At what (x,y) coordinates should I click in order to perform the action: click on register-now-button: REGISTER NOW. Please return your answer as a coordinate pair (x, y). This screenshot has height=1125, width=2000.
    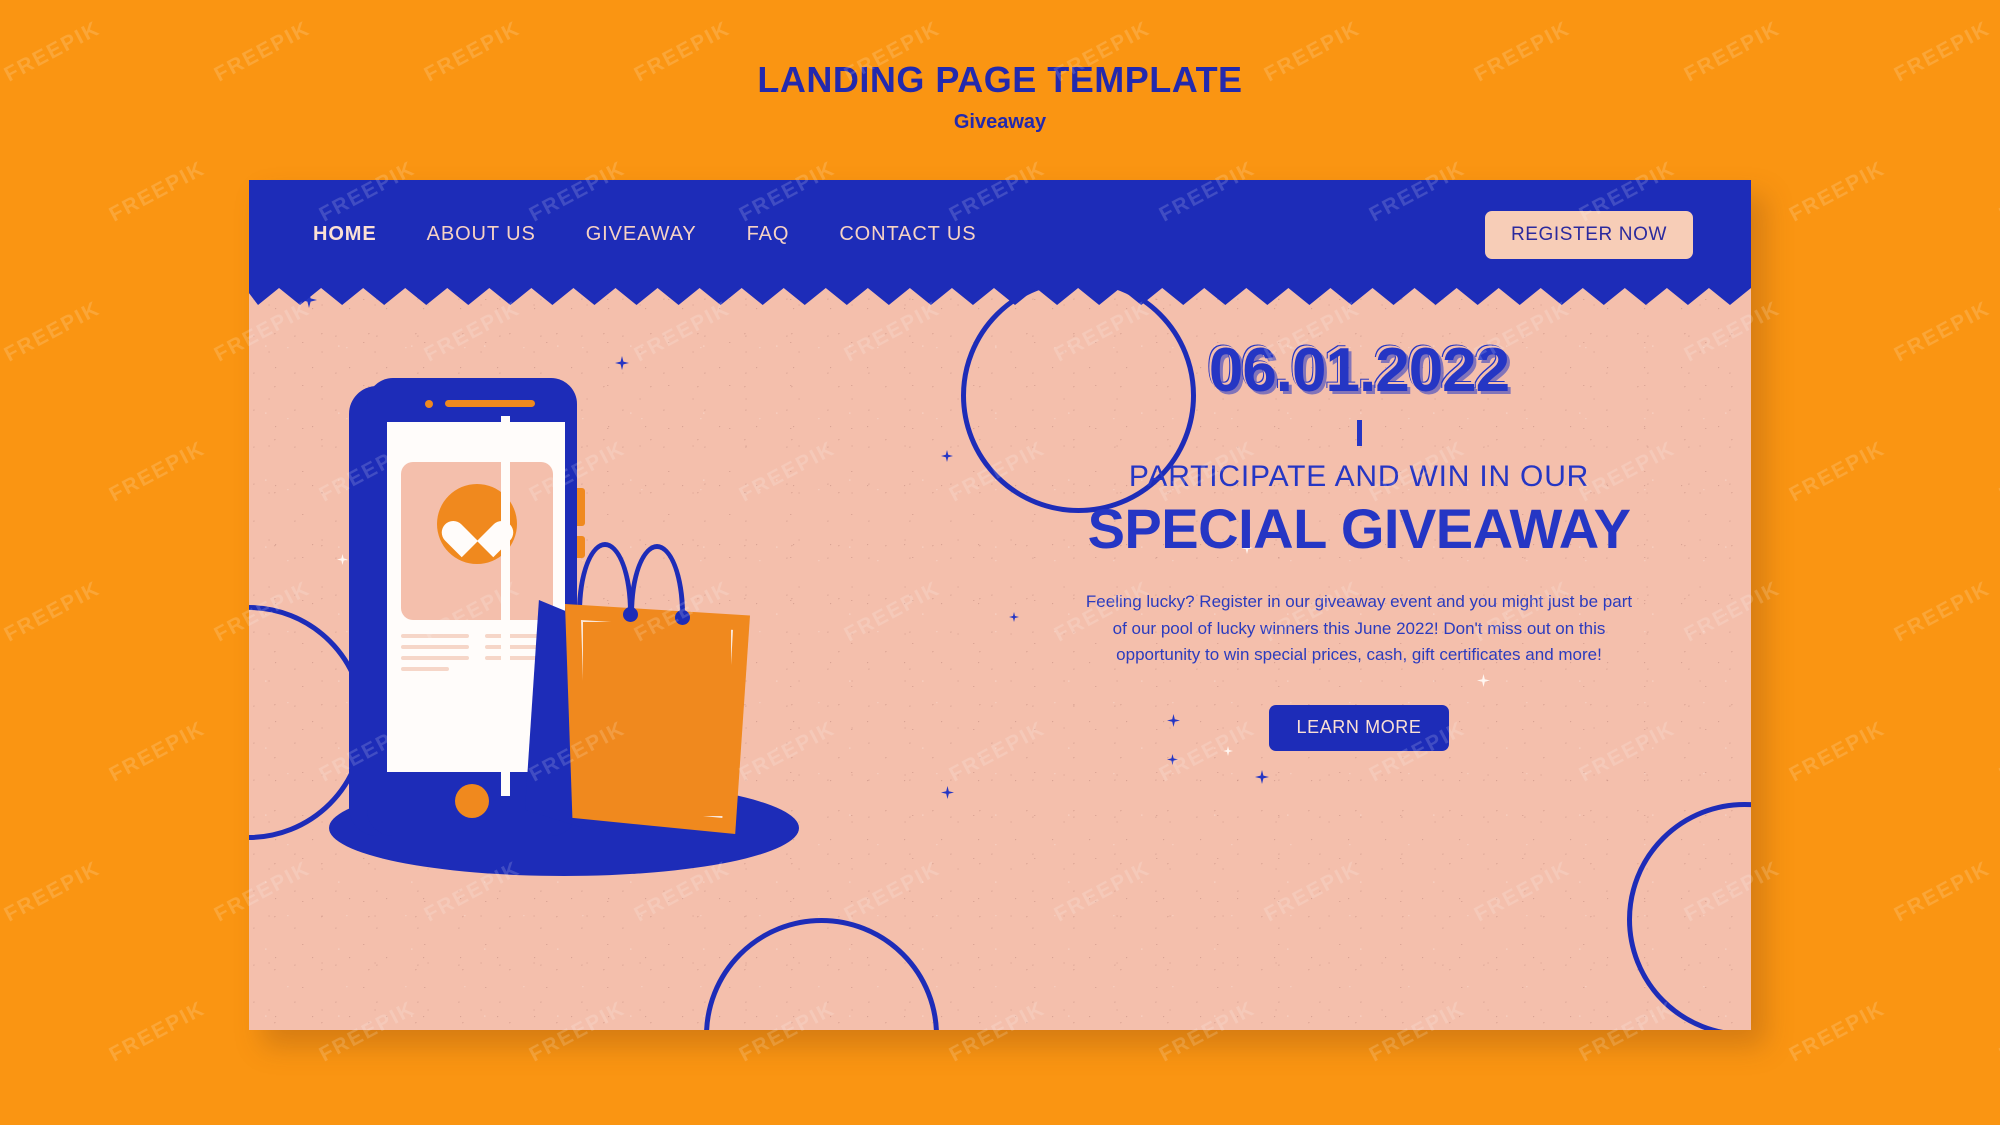
    Looking at the image, I should click on (1588, 235).